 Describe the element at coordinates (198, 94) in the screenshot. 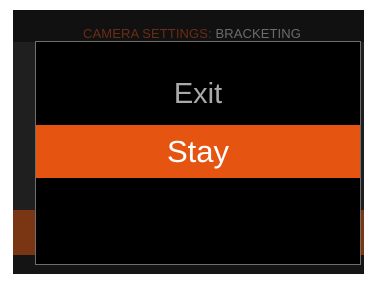

I see `exit-option: Exit` at that location.